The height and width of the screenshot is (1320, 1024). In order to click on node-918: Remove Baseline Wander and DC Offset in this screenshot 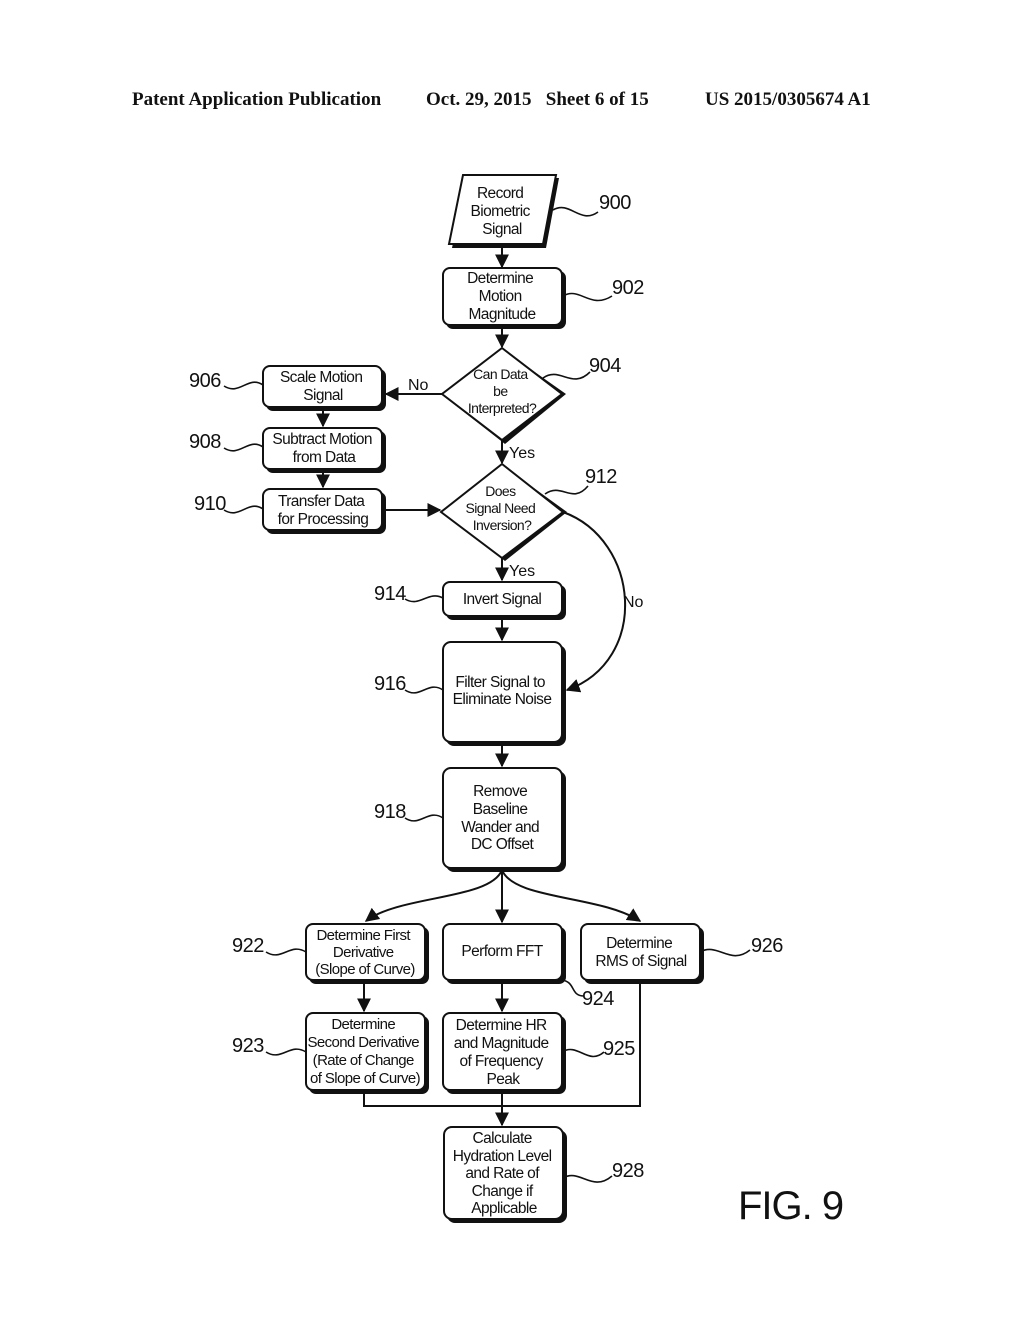, I will do `click(504, 819)`.